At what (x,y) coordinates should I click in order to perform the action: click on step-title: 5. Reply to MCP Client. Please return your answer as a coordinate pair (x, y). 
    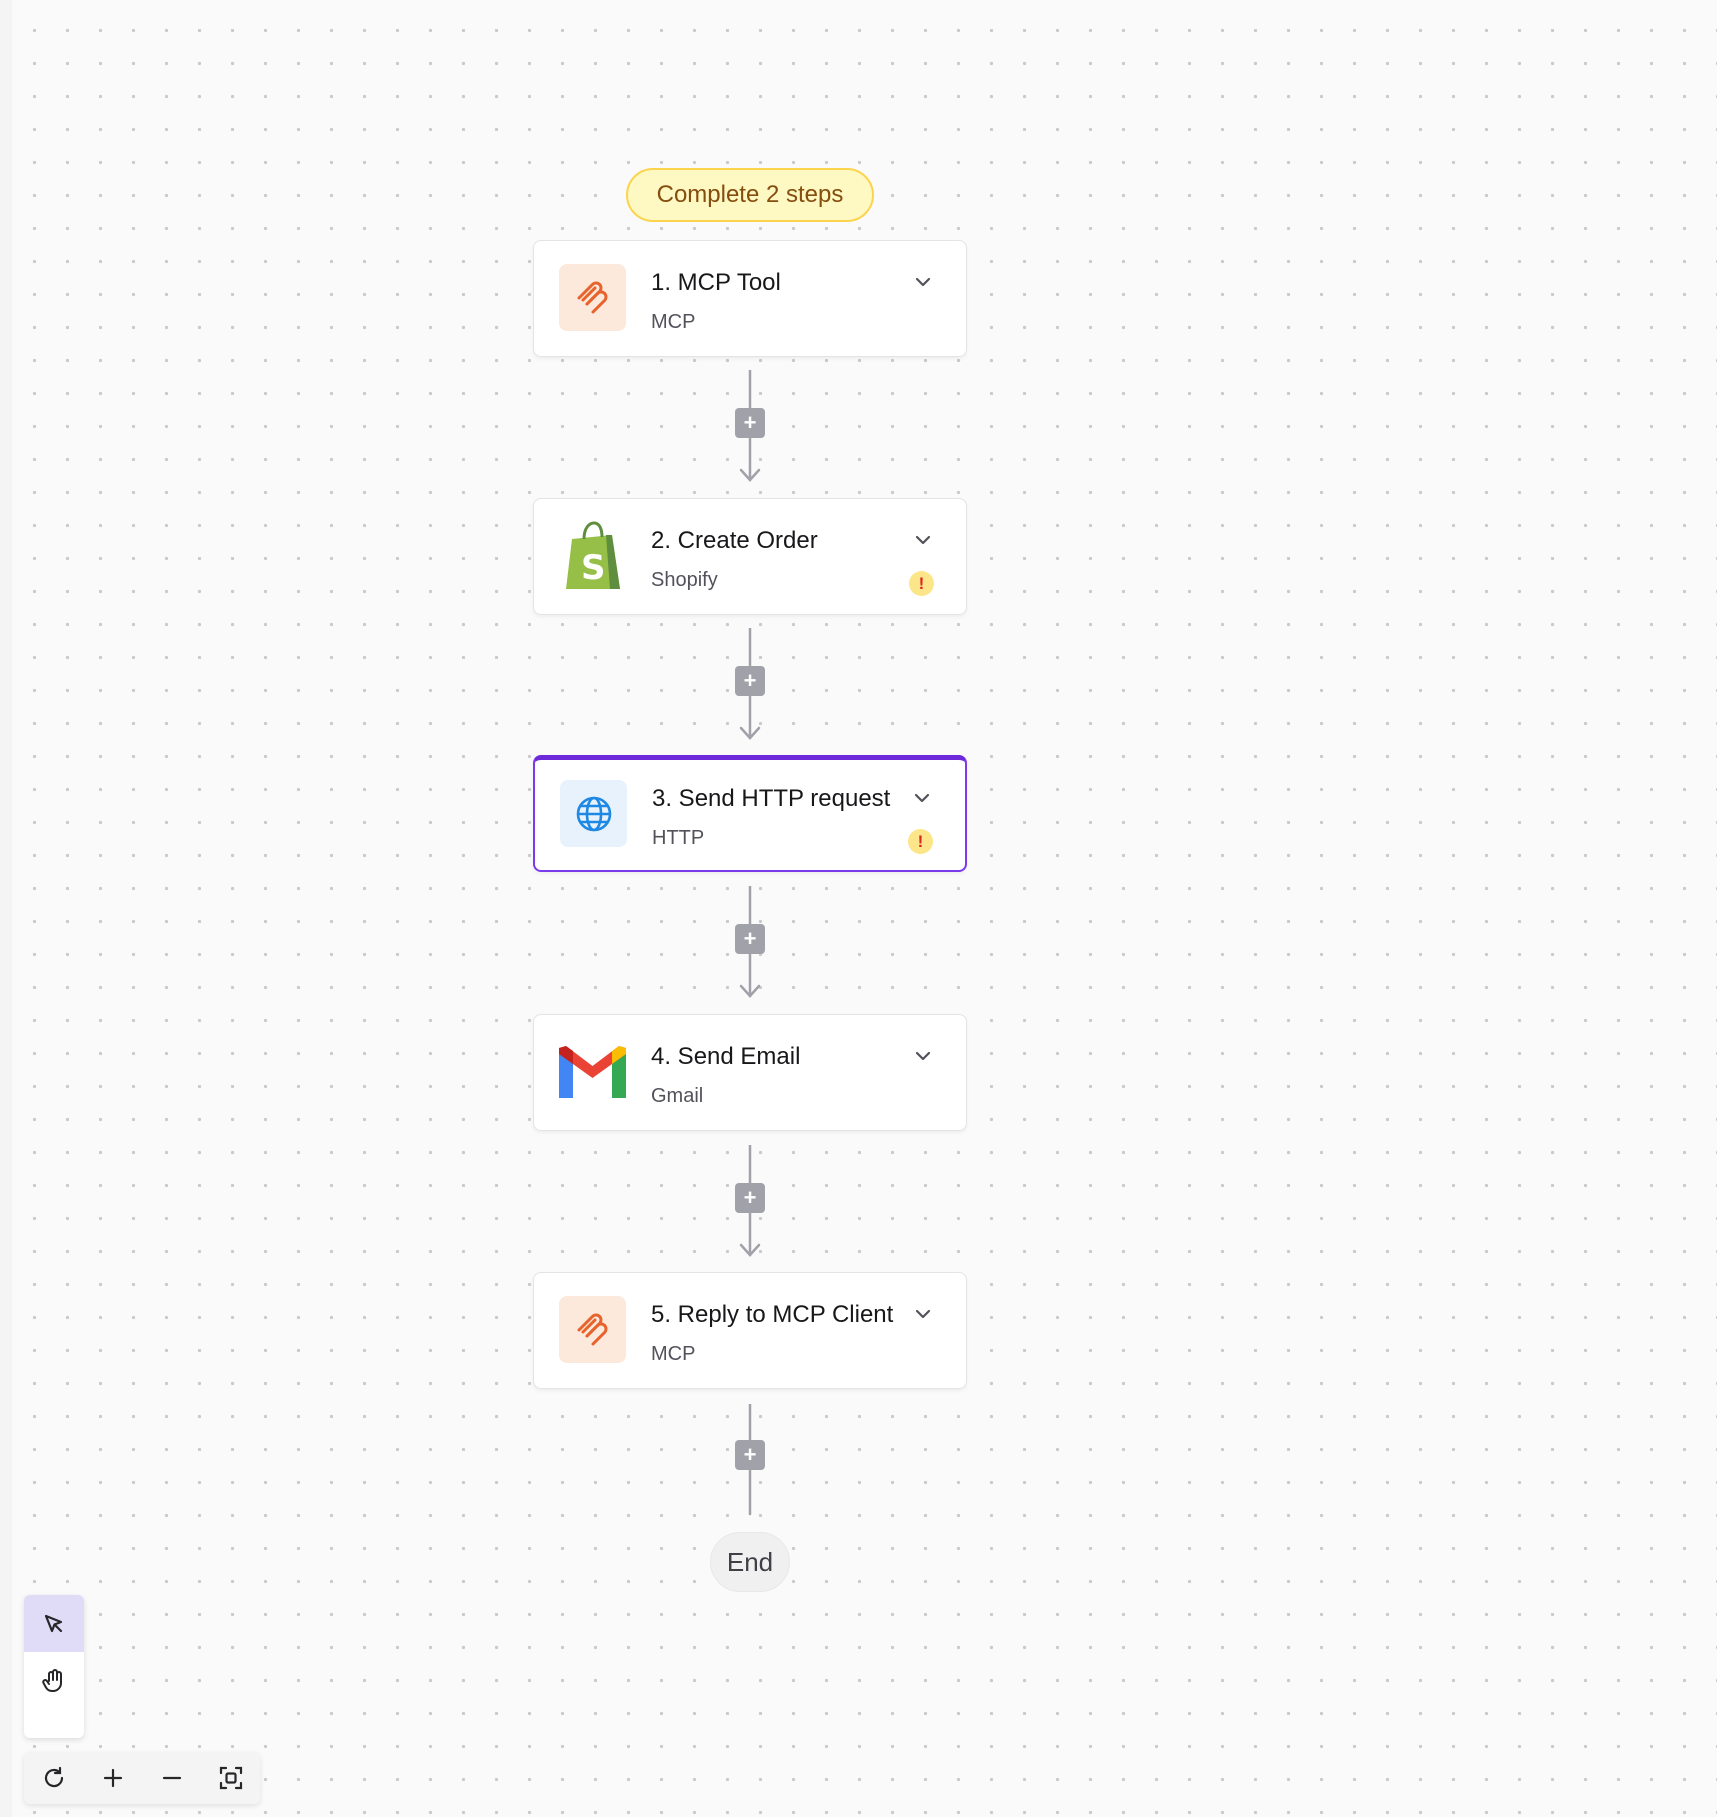
    Looking at the image, I should click on (772, 1314).